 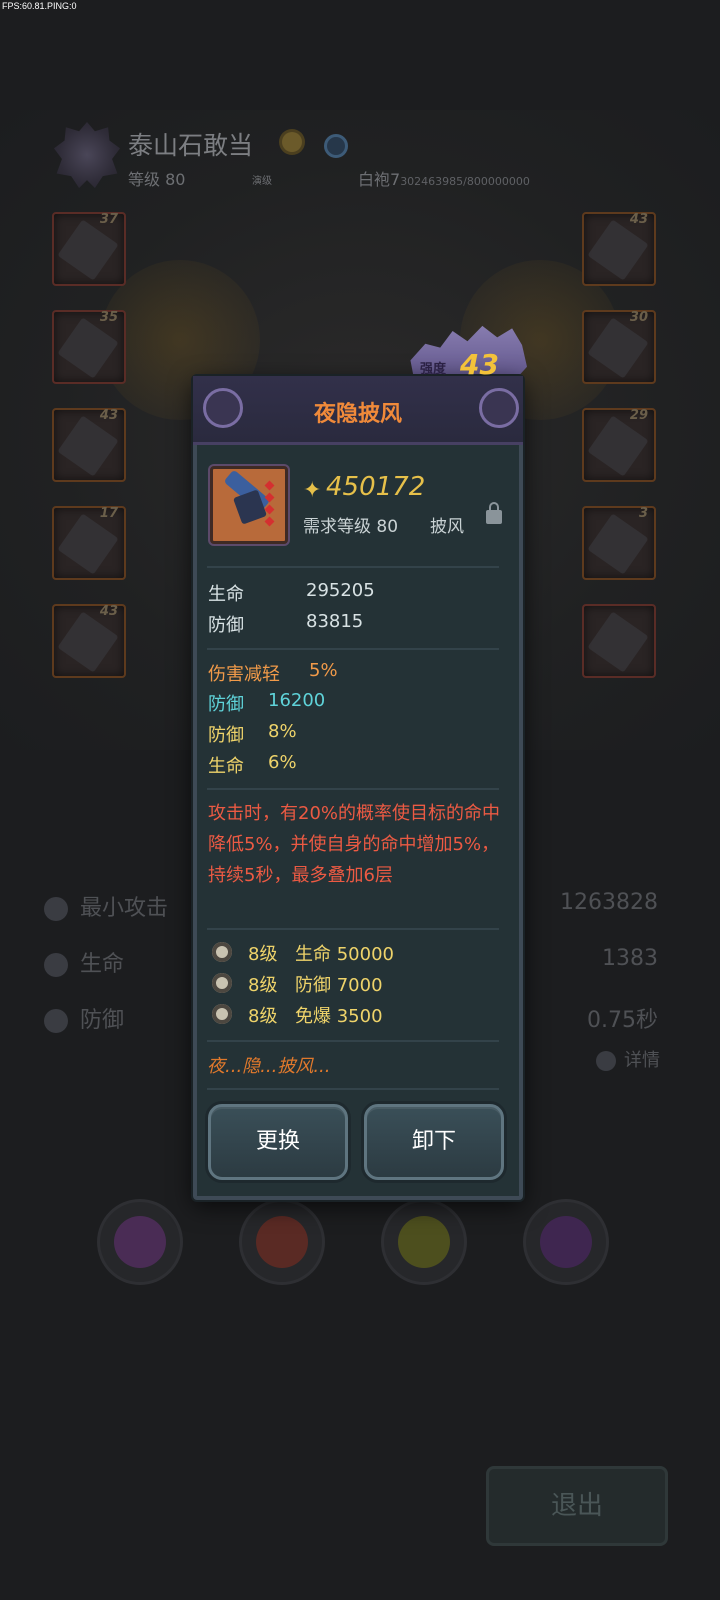 I want to click on sun-icon, so click(x=292, y=142).